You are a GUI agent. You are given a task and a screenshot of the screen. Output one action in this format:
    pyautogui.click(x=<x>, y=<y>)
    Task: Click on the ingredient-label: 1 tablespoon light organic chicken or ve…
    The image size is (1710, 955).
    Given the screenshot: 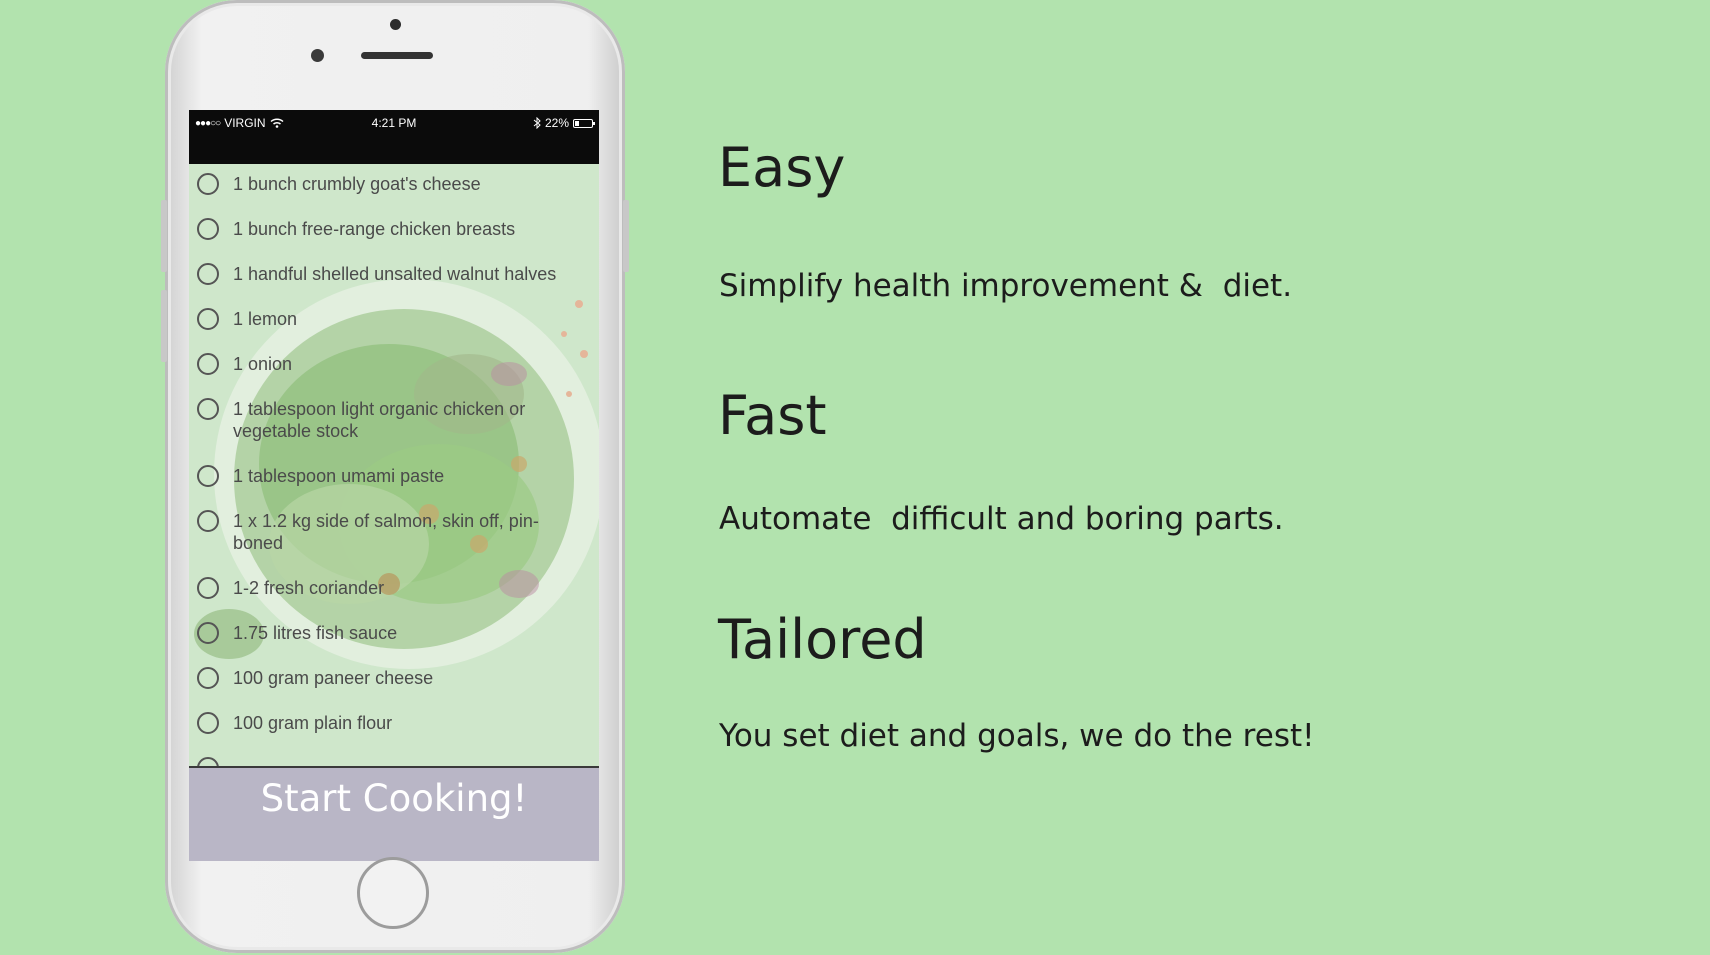 What is the action you would take?
    pyautogui.click(x=379, y=420)
    